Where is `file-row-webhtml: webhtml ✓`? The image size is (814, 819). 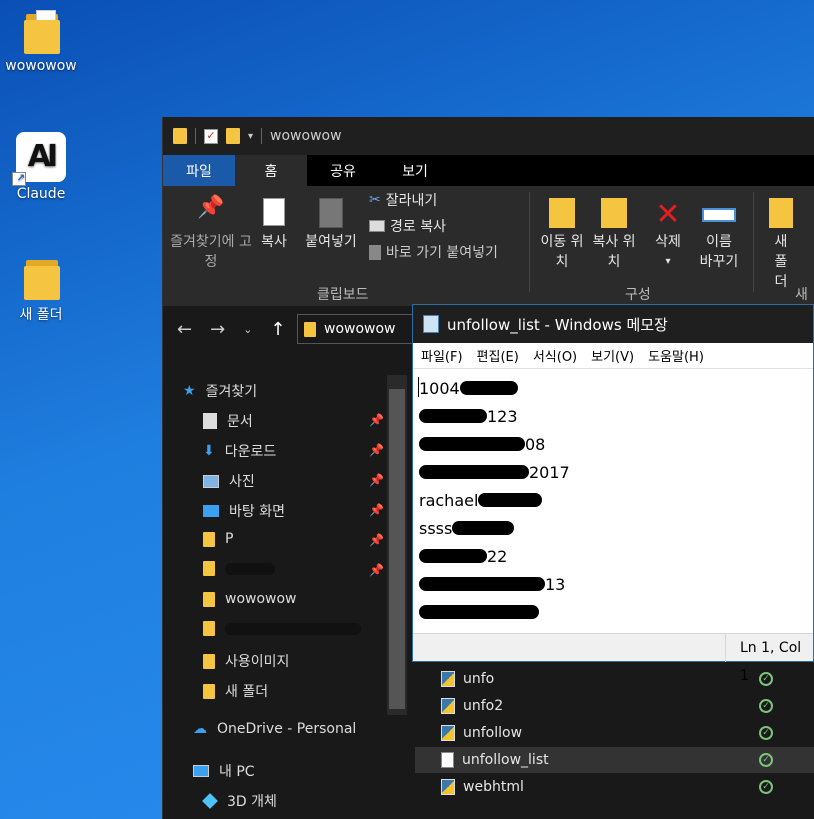 file-row-webhtml: webhtml ✓ is located at coordinates (614, 787).